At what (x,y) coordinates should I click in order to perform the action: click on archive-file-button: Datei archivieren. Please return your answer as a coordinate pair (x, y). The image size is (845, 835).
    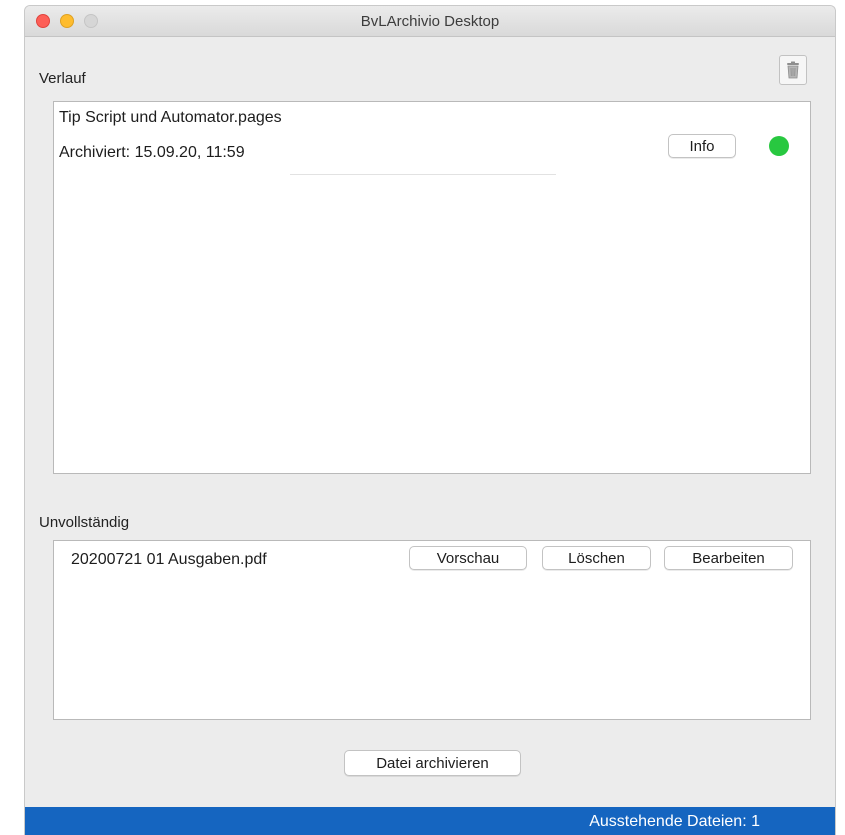
    Looking at the image, I should click on (432, 763).